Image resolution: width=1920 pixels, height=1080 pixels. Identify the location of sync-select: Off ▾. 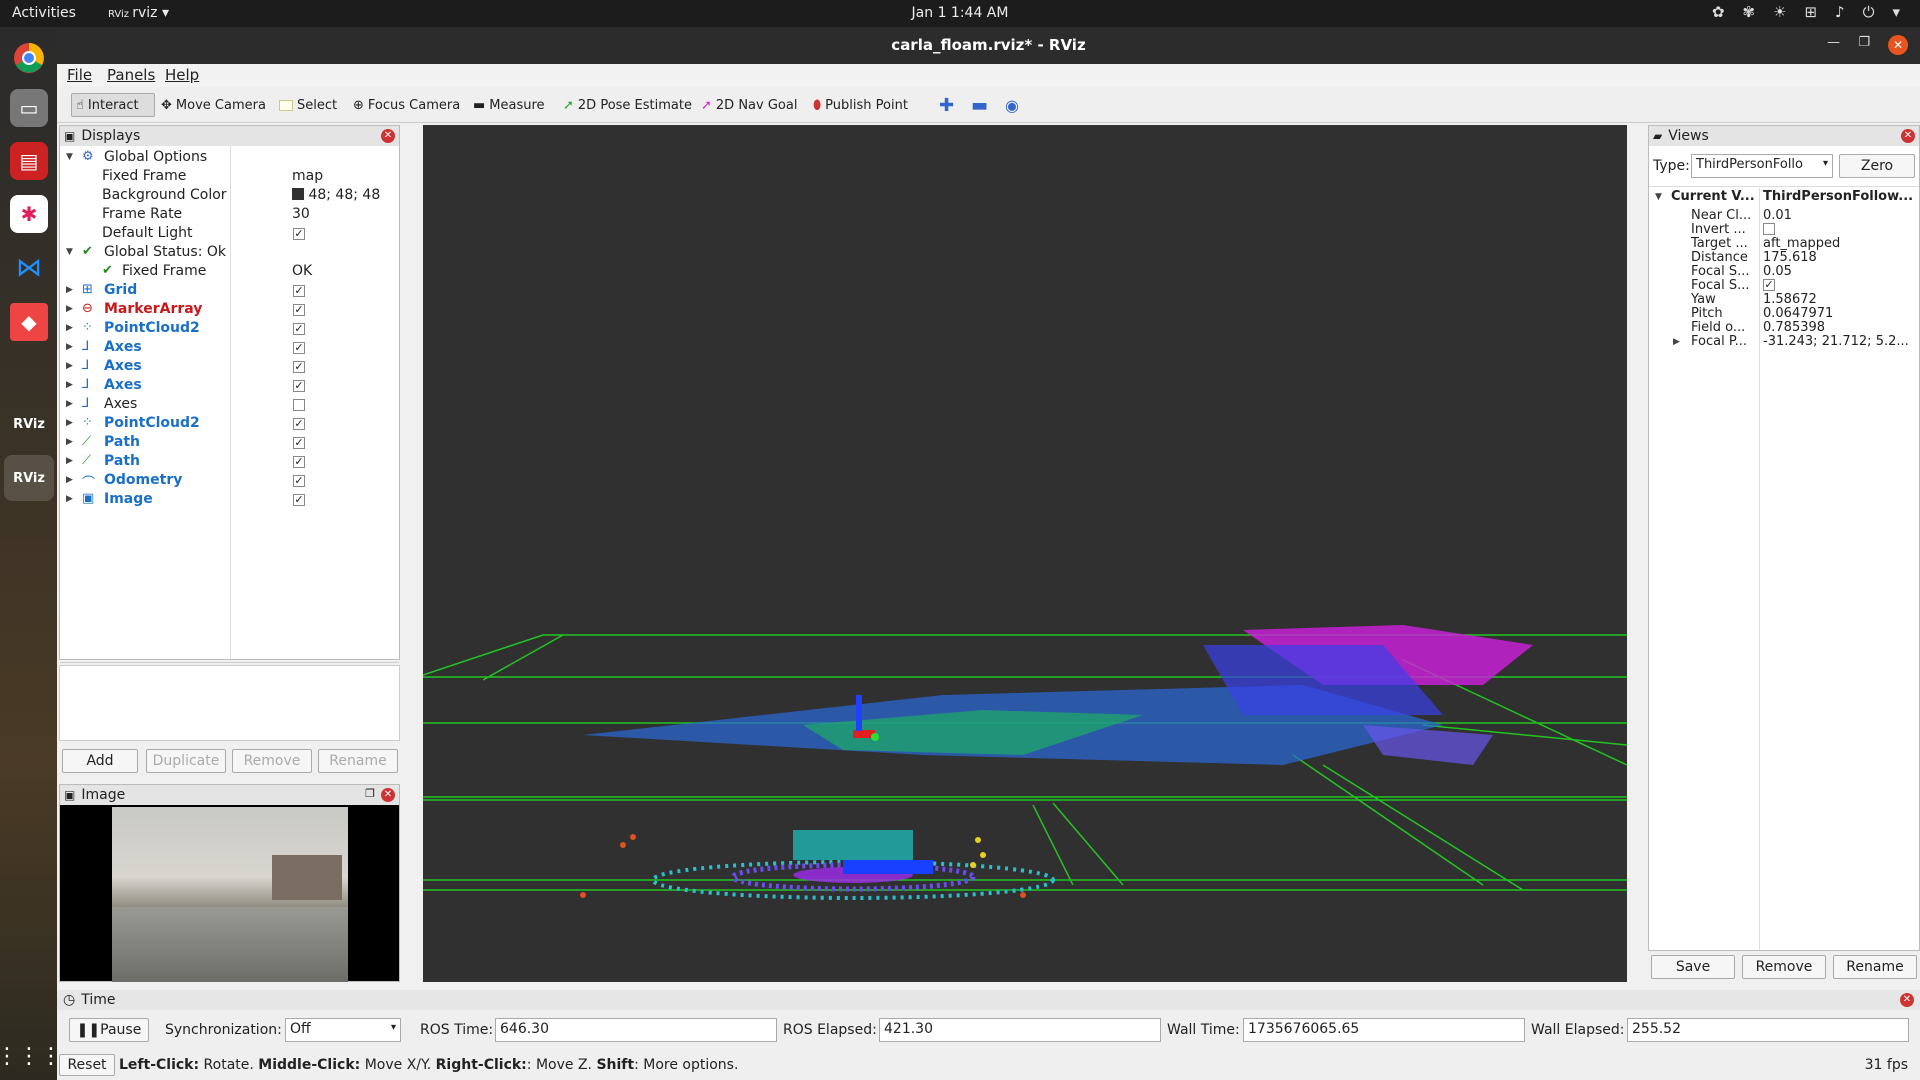
(343, 1030).